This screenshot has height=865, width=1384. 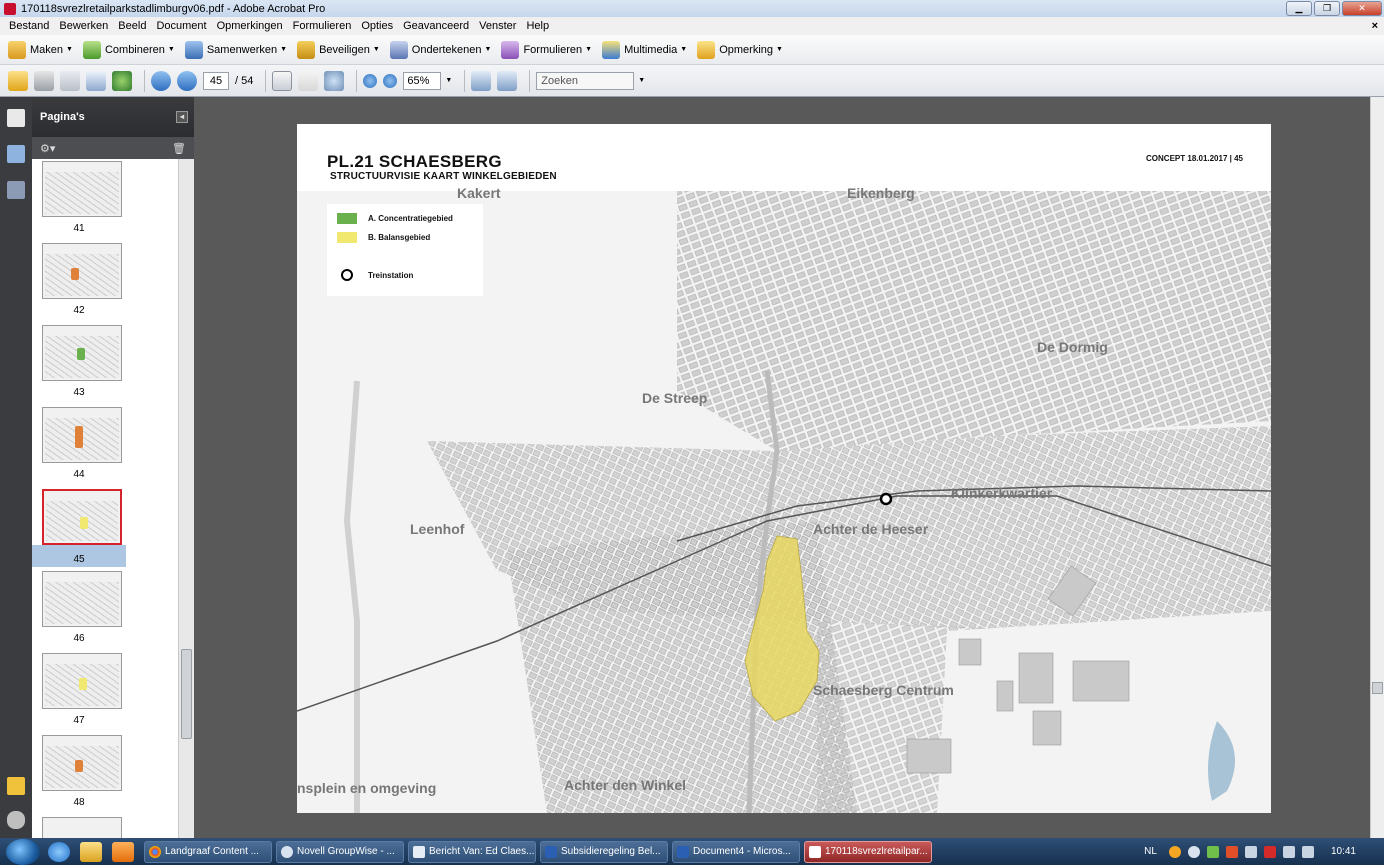 What do you see at coordinates (70, 80) in the screenshot?
I see `save-icon` at bounding box center [70, 80].